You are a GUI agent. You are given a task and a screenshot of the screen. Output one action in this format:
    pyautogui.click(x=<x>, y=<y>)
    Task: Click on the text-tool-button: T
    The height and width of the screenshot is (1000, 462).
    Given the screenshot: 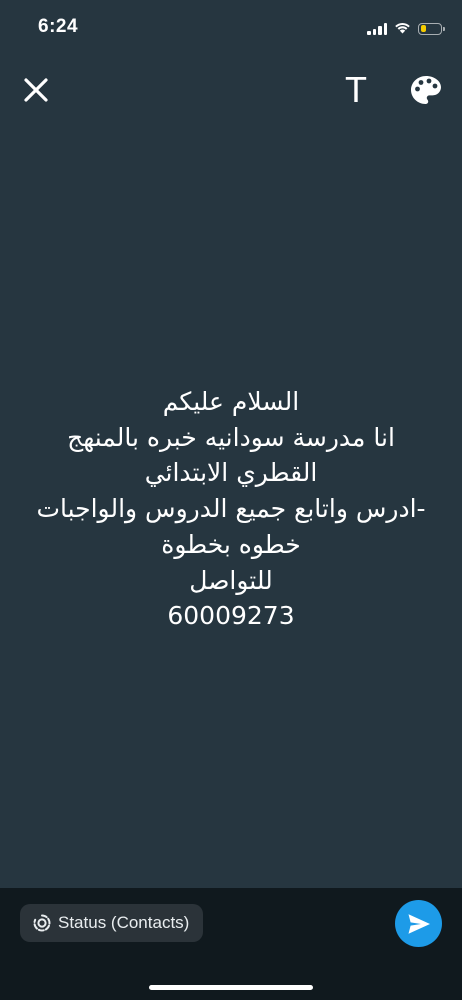 What is the action you would take?
    pyautogui.click(x=356, y=90)
    